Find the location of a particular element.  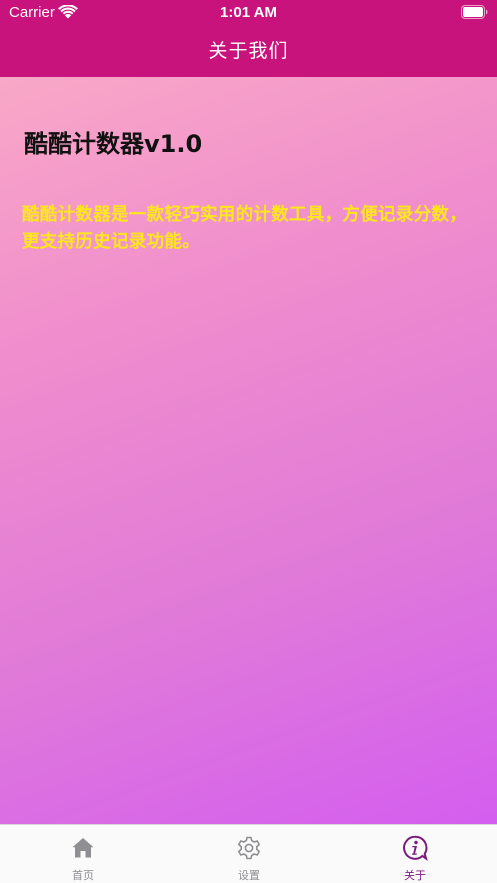

app-title: 酷酷计数器v1.0 is located at coordinates (113, 144).